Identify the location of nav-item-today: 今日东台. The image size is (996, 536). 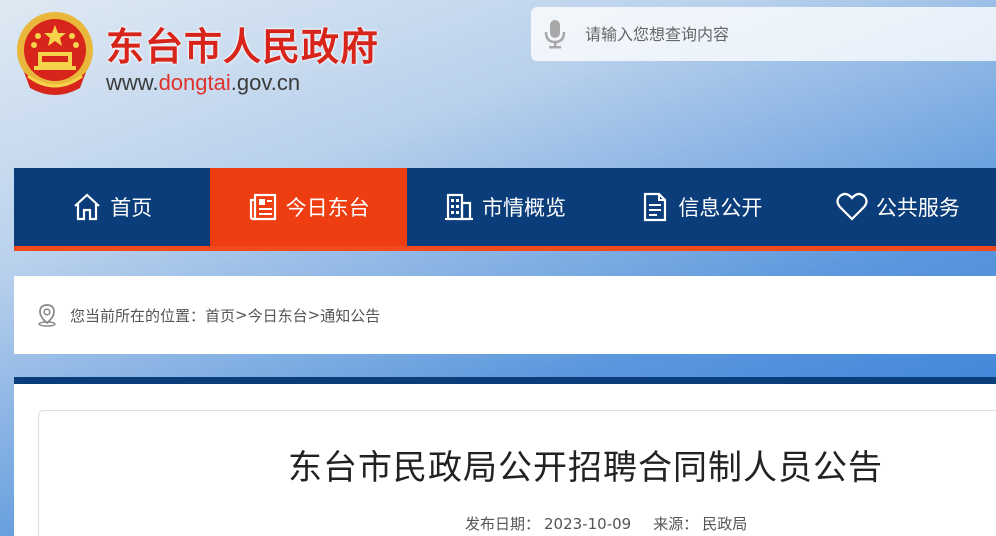
(308, 207).